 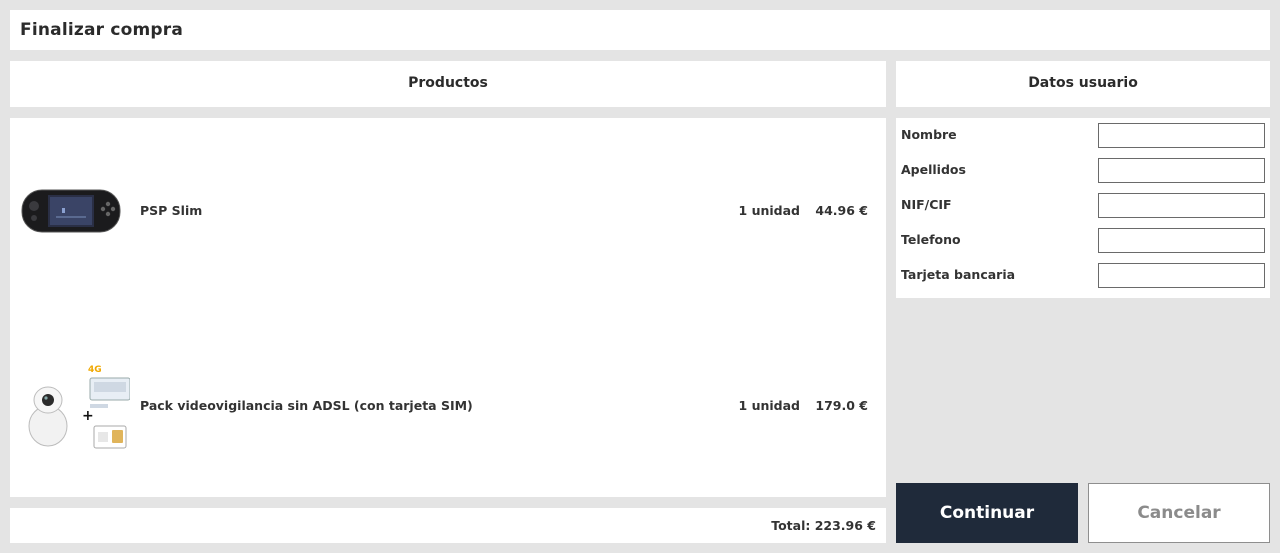 What do you see at coordinates (1181, 170) in the screenshot?
I see `apellidos-input` at bounding box center [1181, 170].